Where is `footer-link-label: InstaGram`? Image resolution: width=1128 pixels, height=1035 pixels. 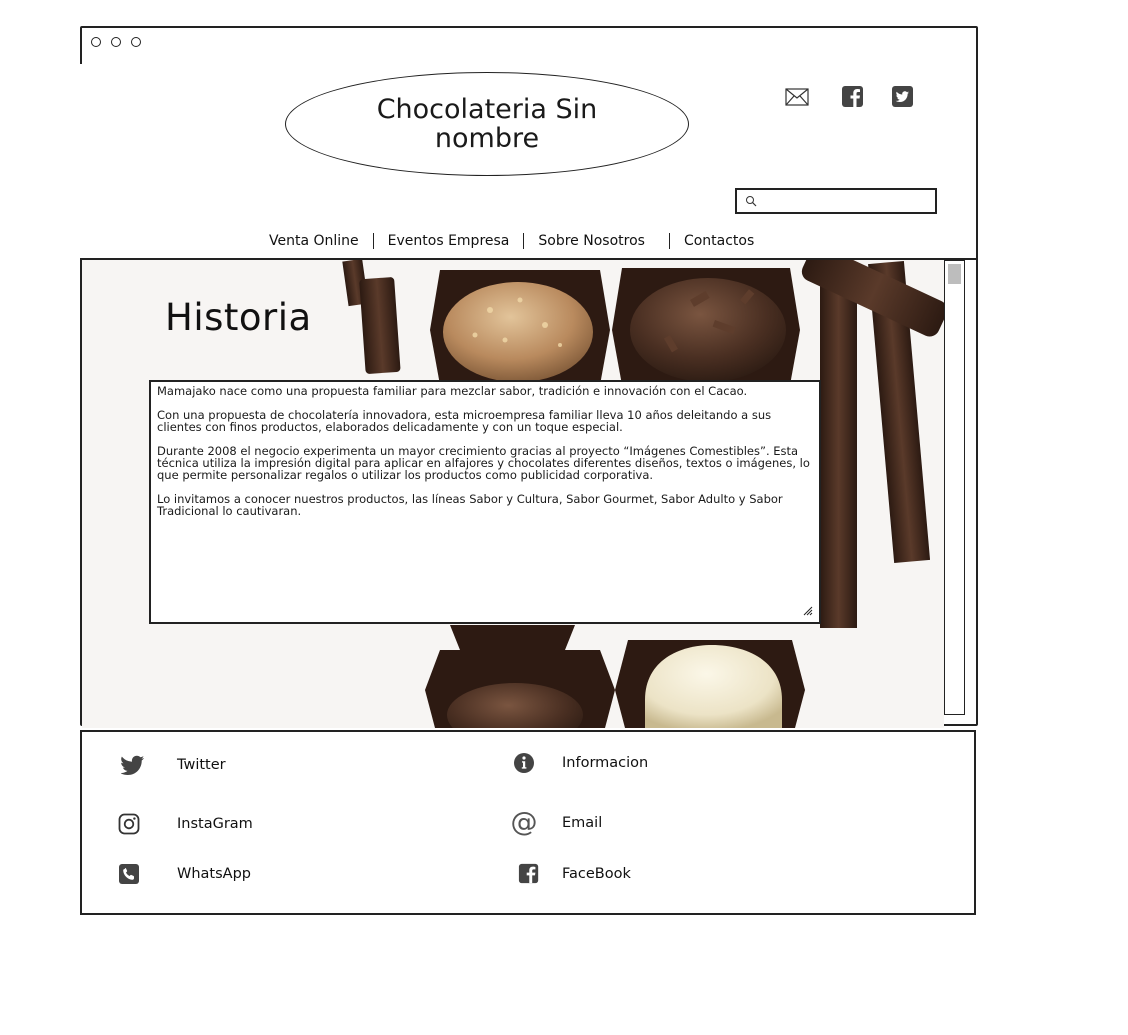 footer-link-label: InstaGram is located at coordinates (215, 824).